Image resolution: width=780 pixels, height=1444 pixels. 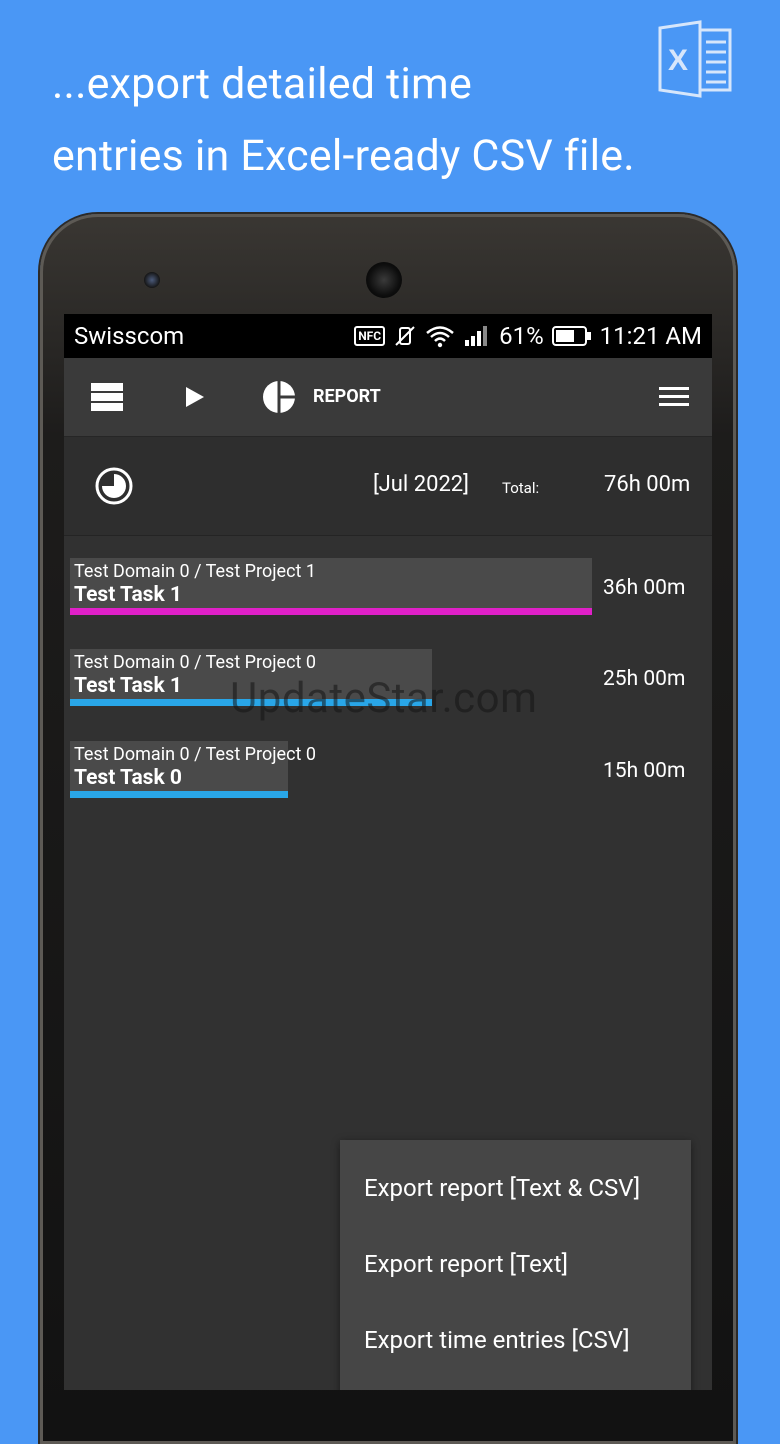 I want to click on signal-icon, so click(x=476, y=336).